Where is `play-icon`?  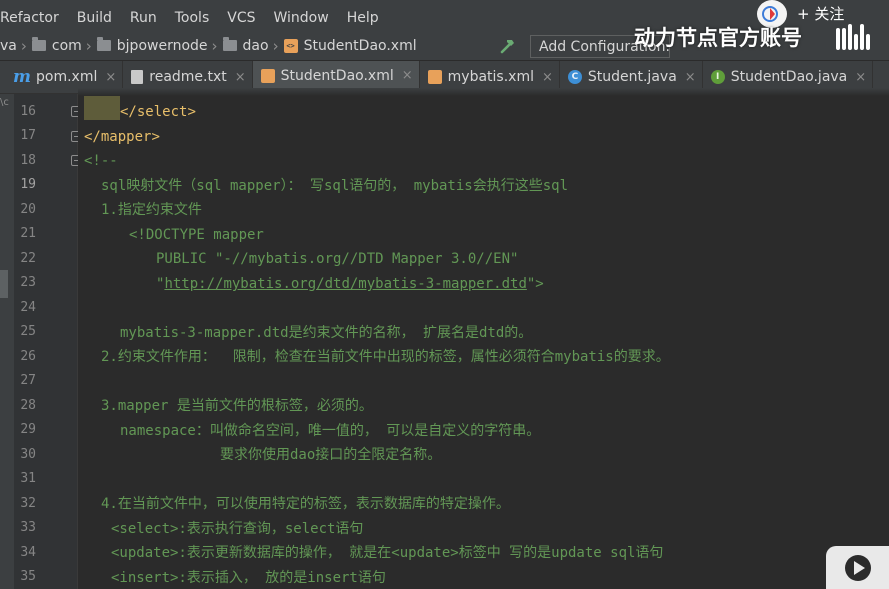 play-icon is located at coordinates (857, 567).